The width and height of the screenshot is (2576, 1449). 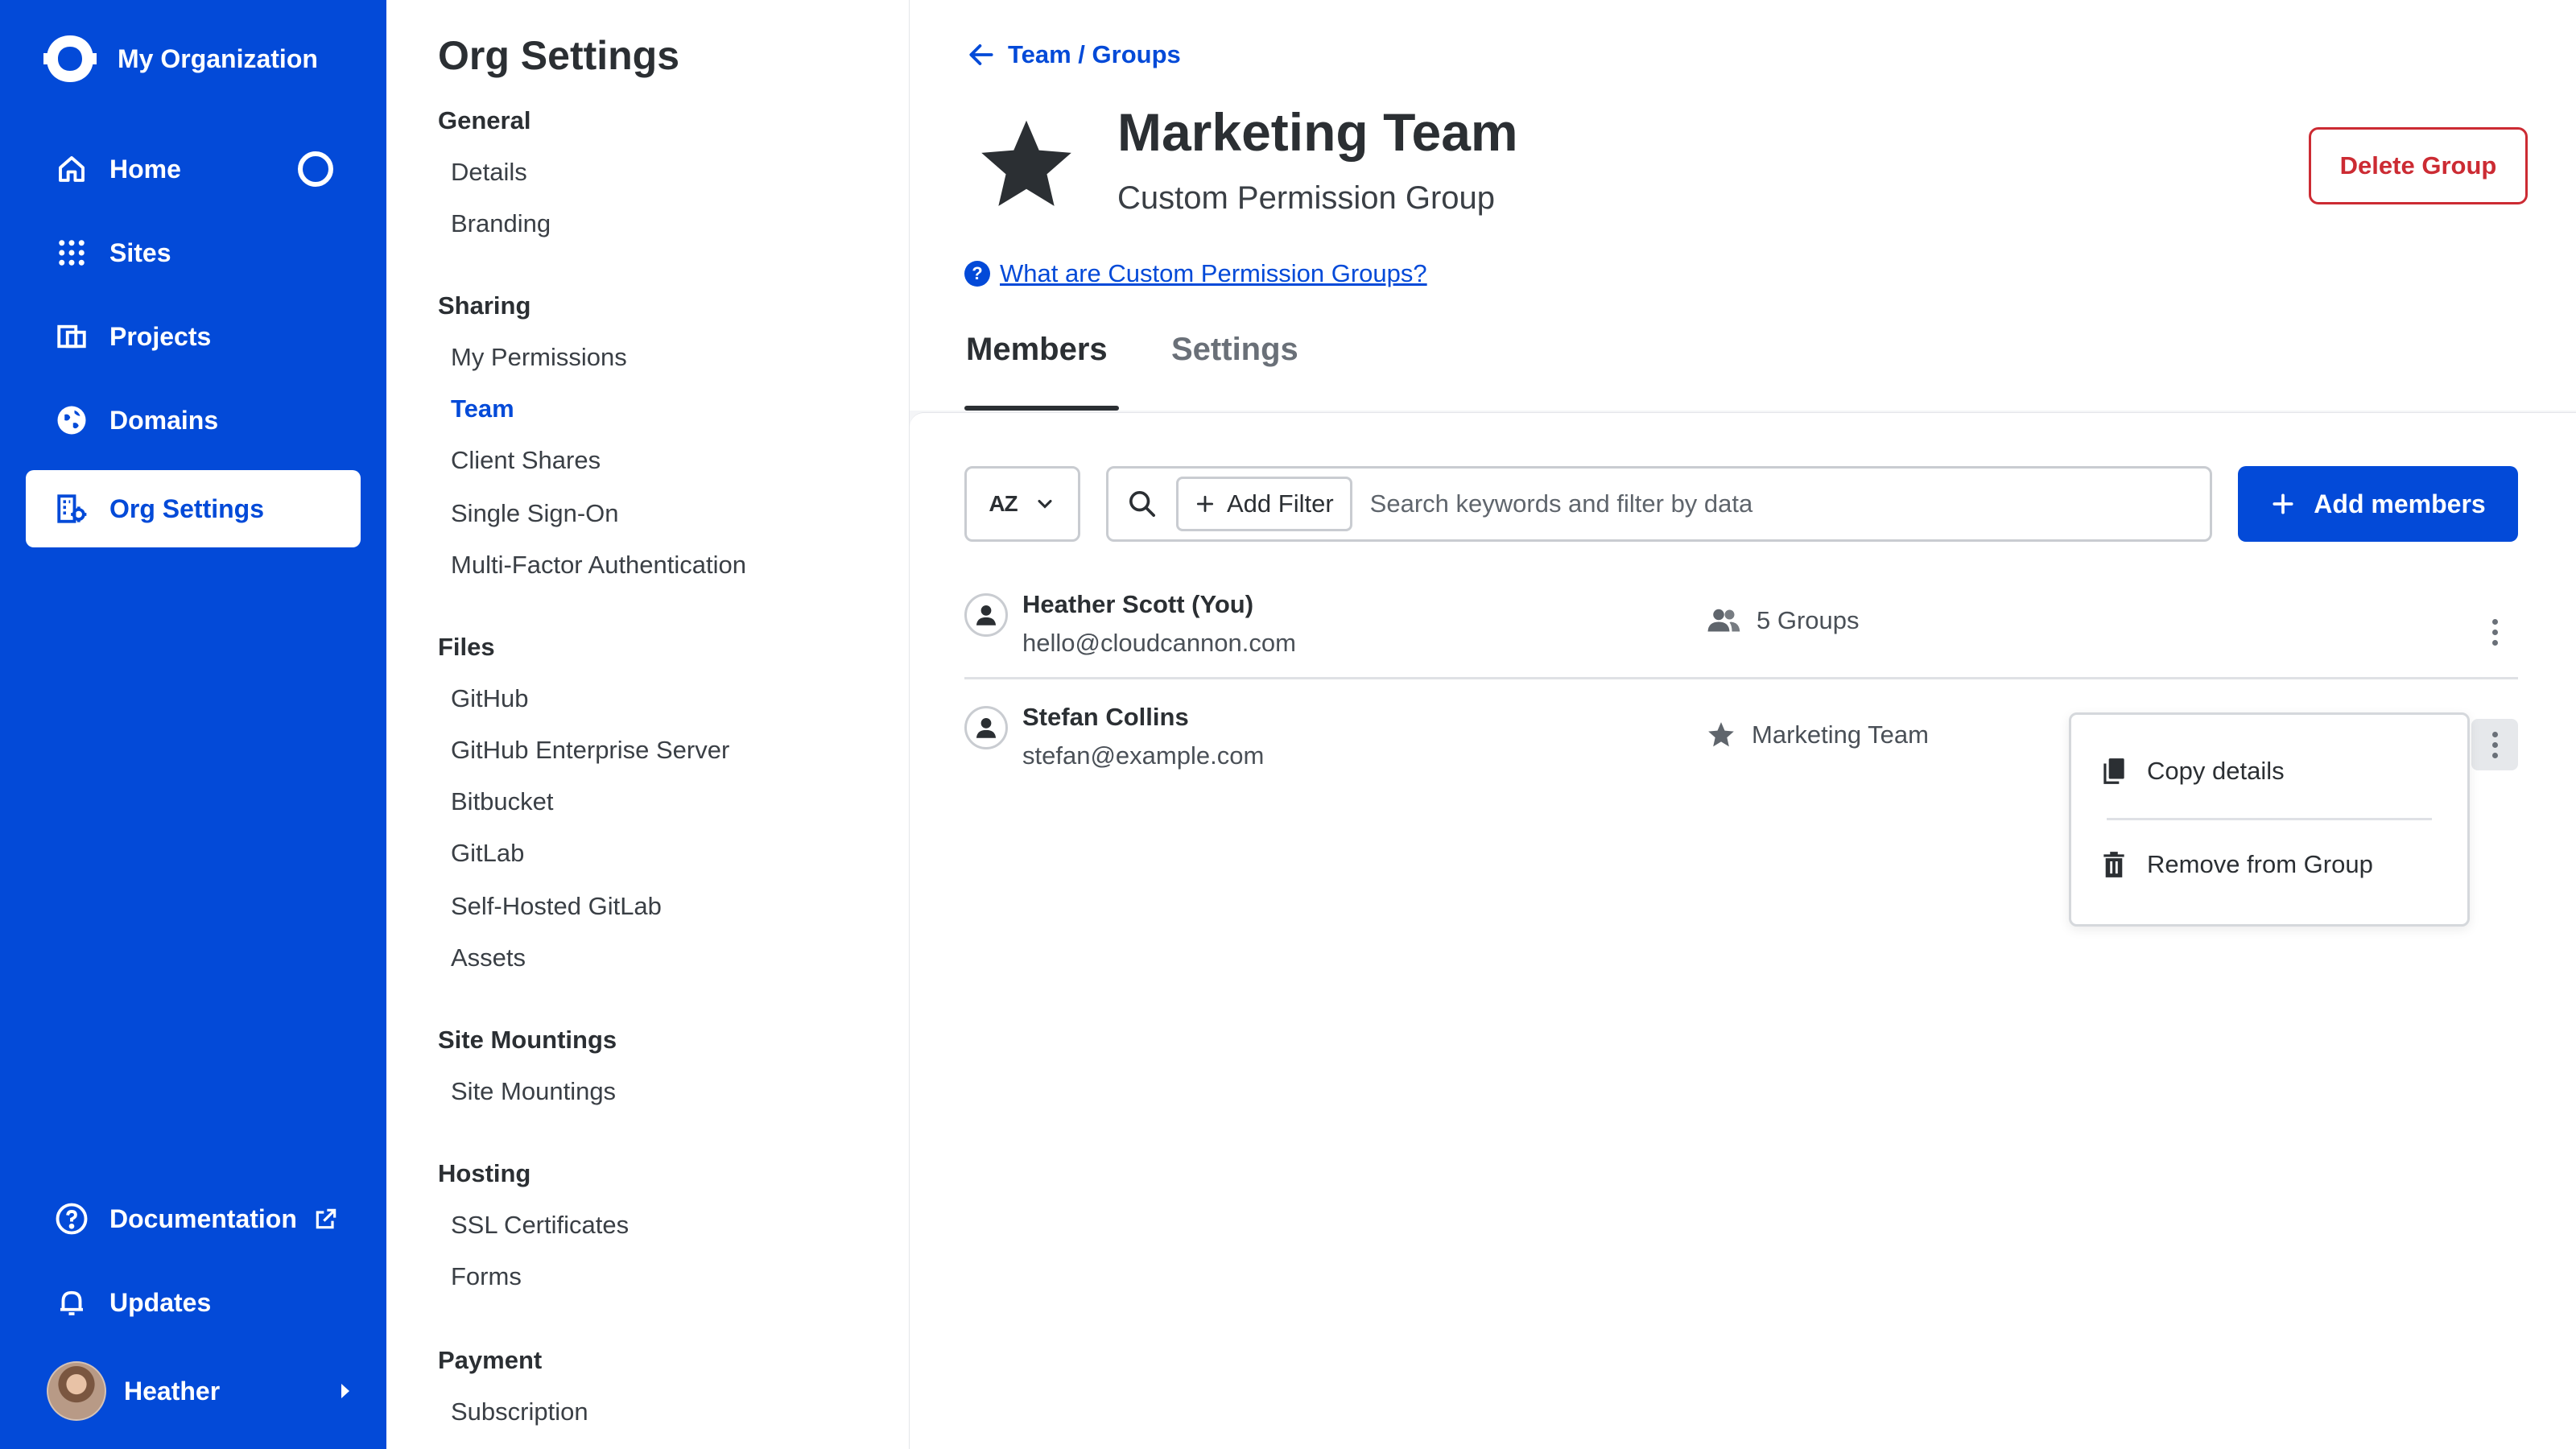 What do you see at coordinates (72, 253) in the screenshot?
I see `grid-icon` at bounding box center [72, 253].